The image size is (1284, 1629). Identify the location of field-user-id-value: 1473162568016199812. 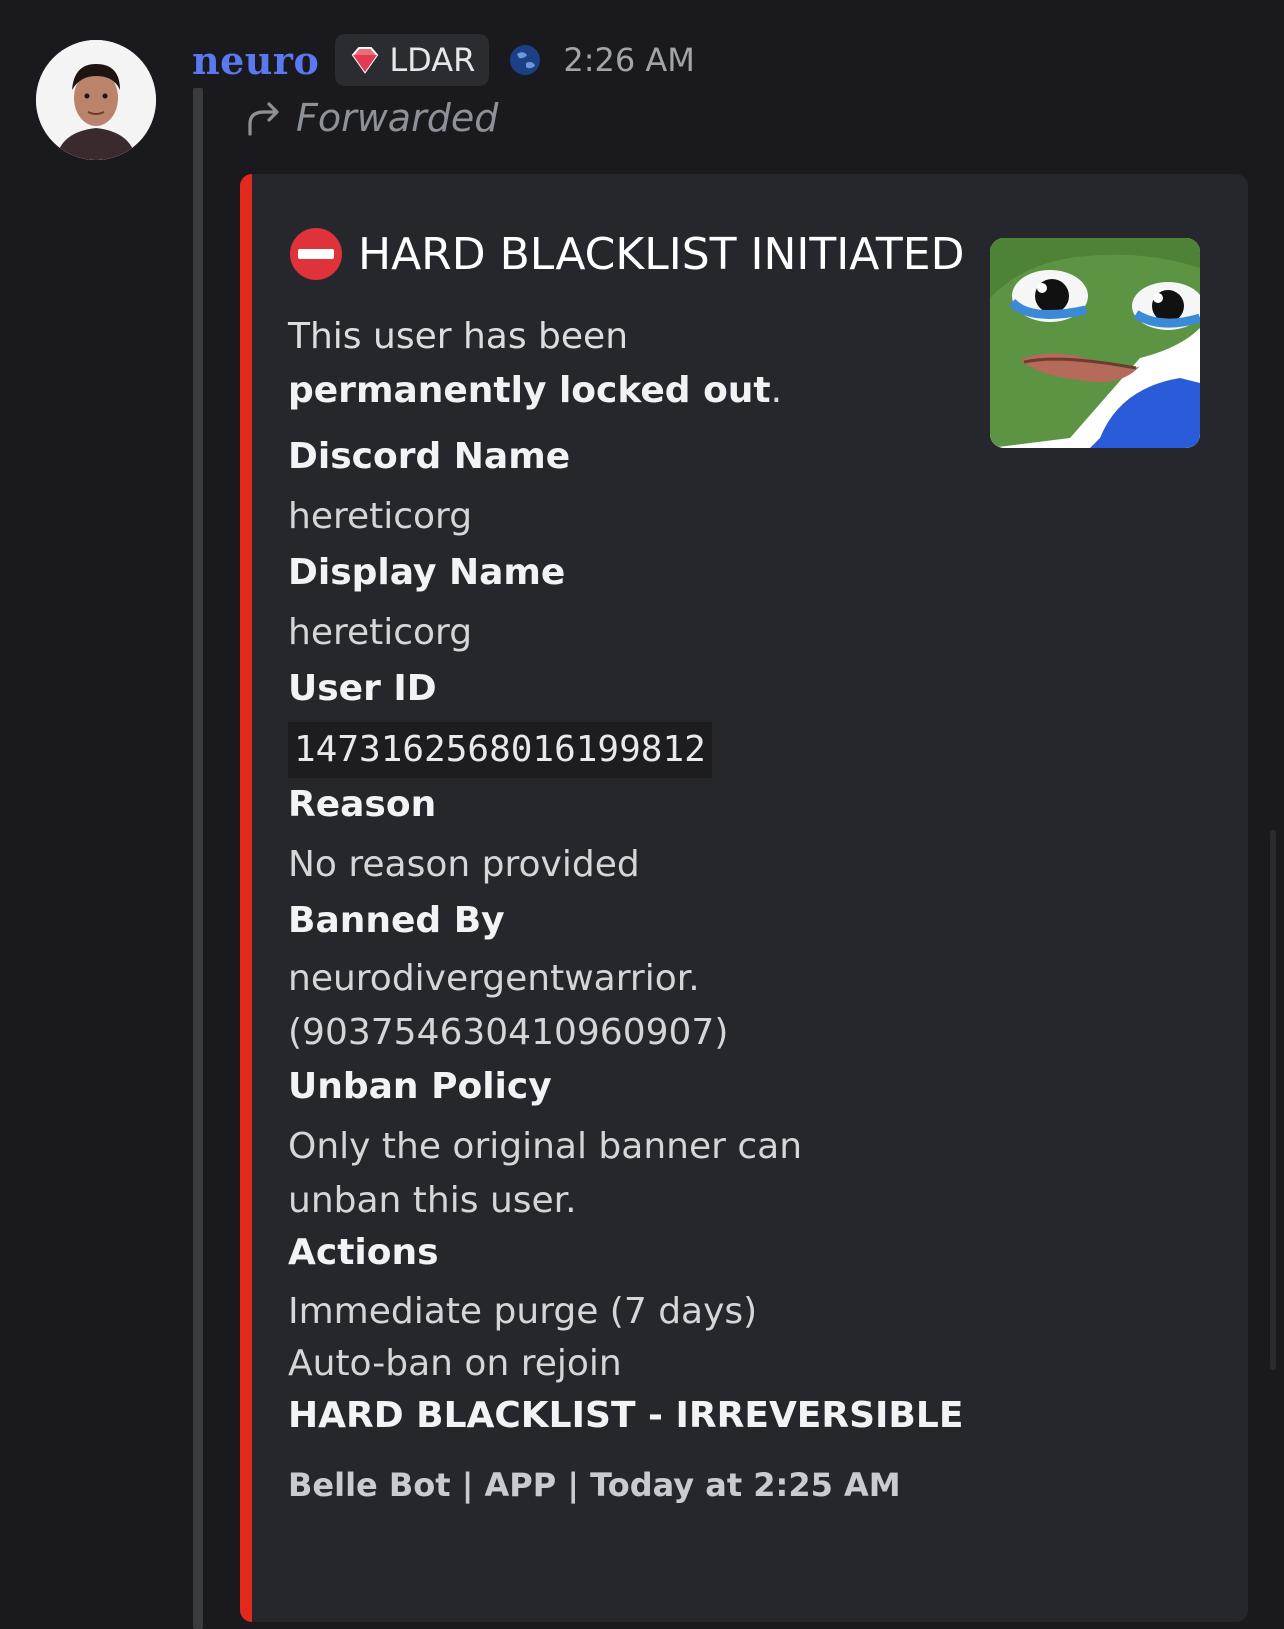
(500, 750).